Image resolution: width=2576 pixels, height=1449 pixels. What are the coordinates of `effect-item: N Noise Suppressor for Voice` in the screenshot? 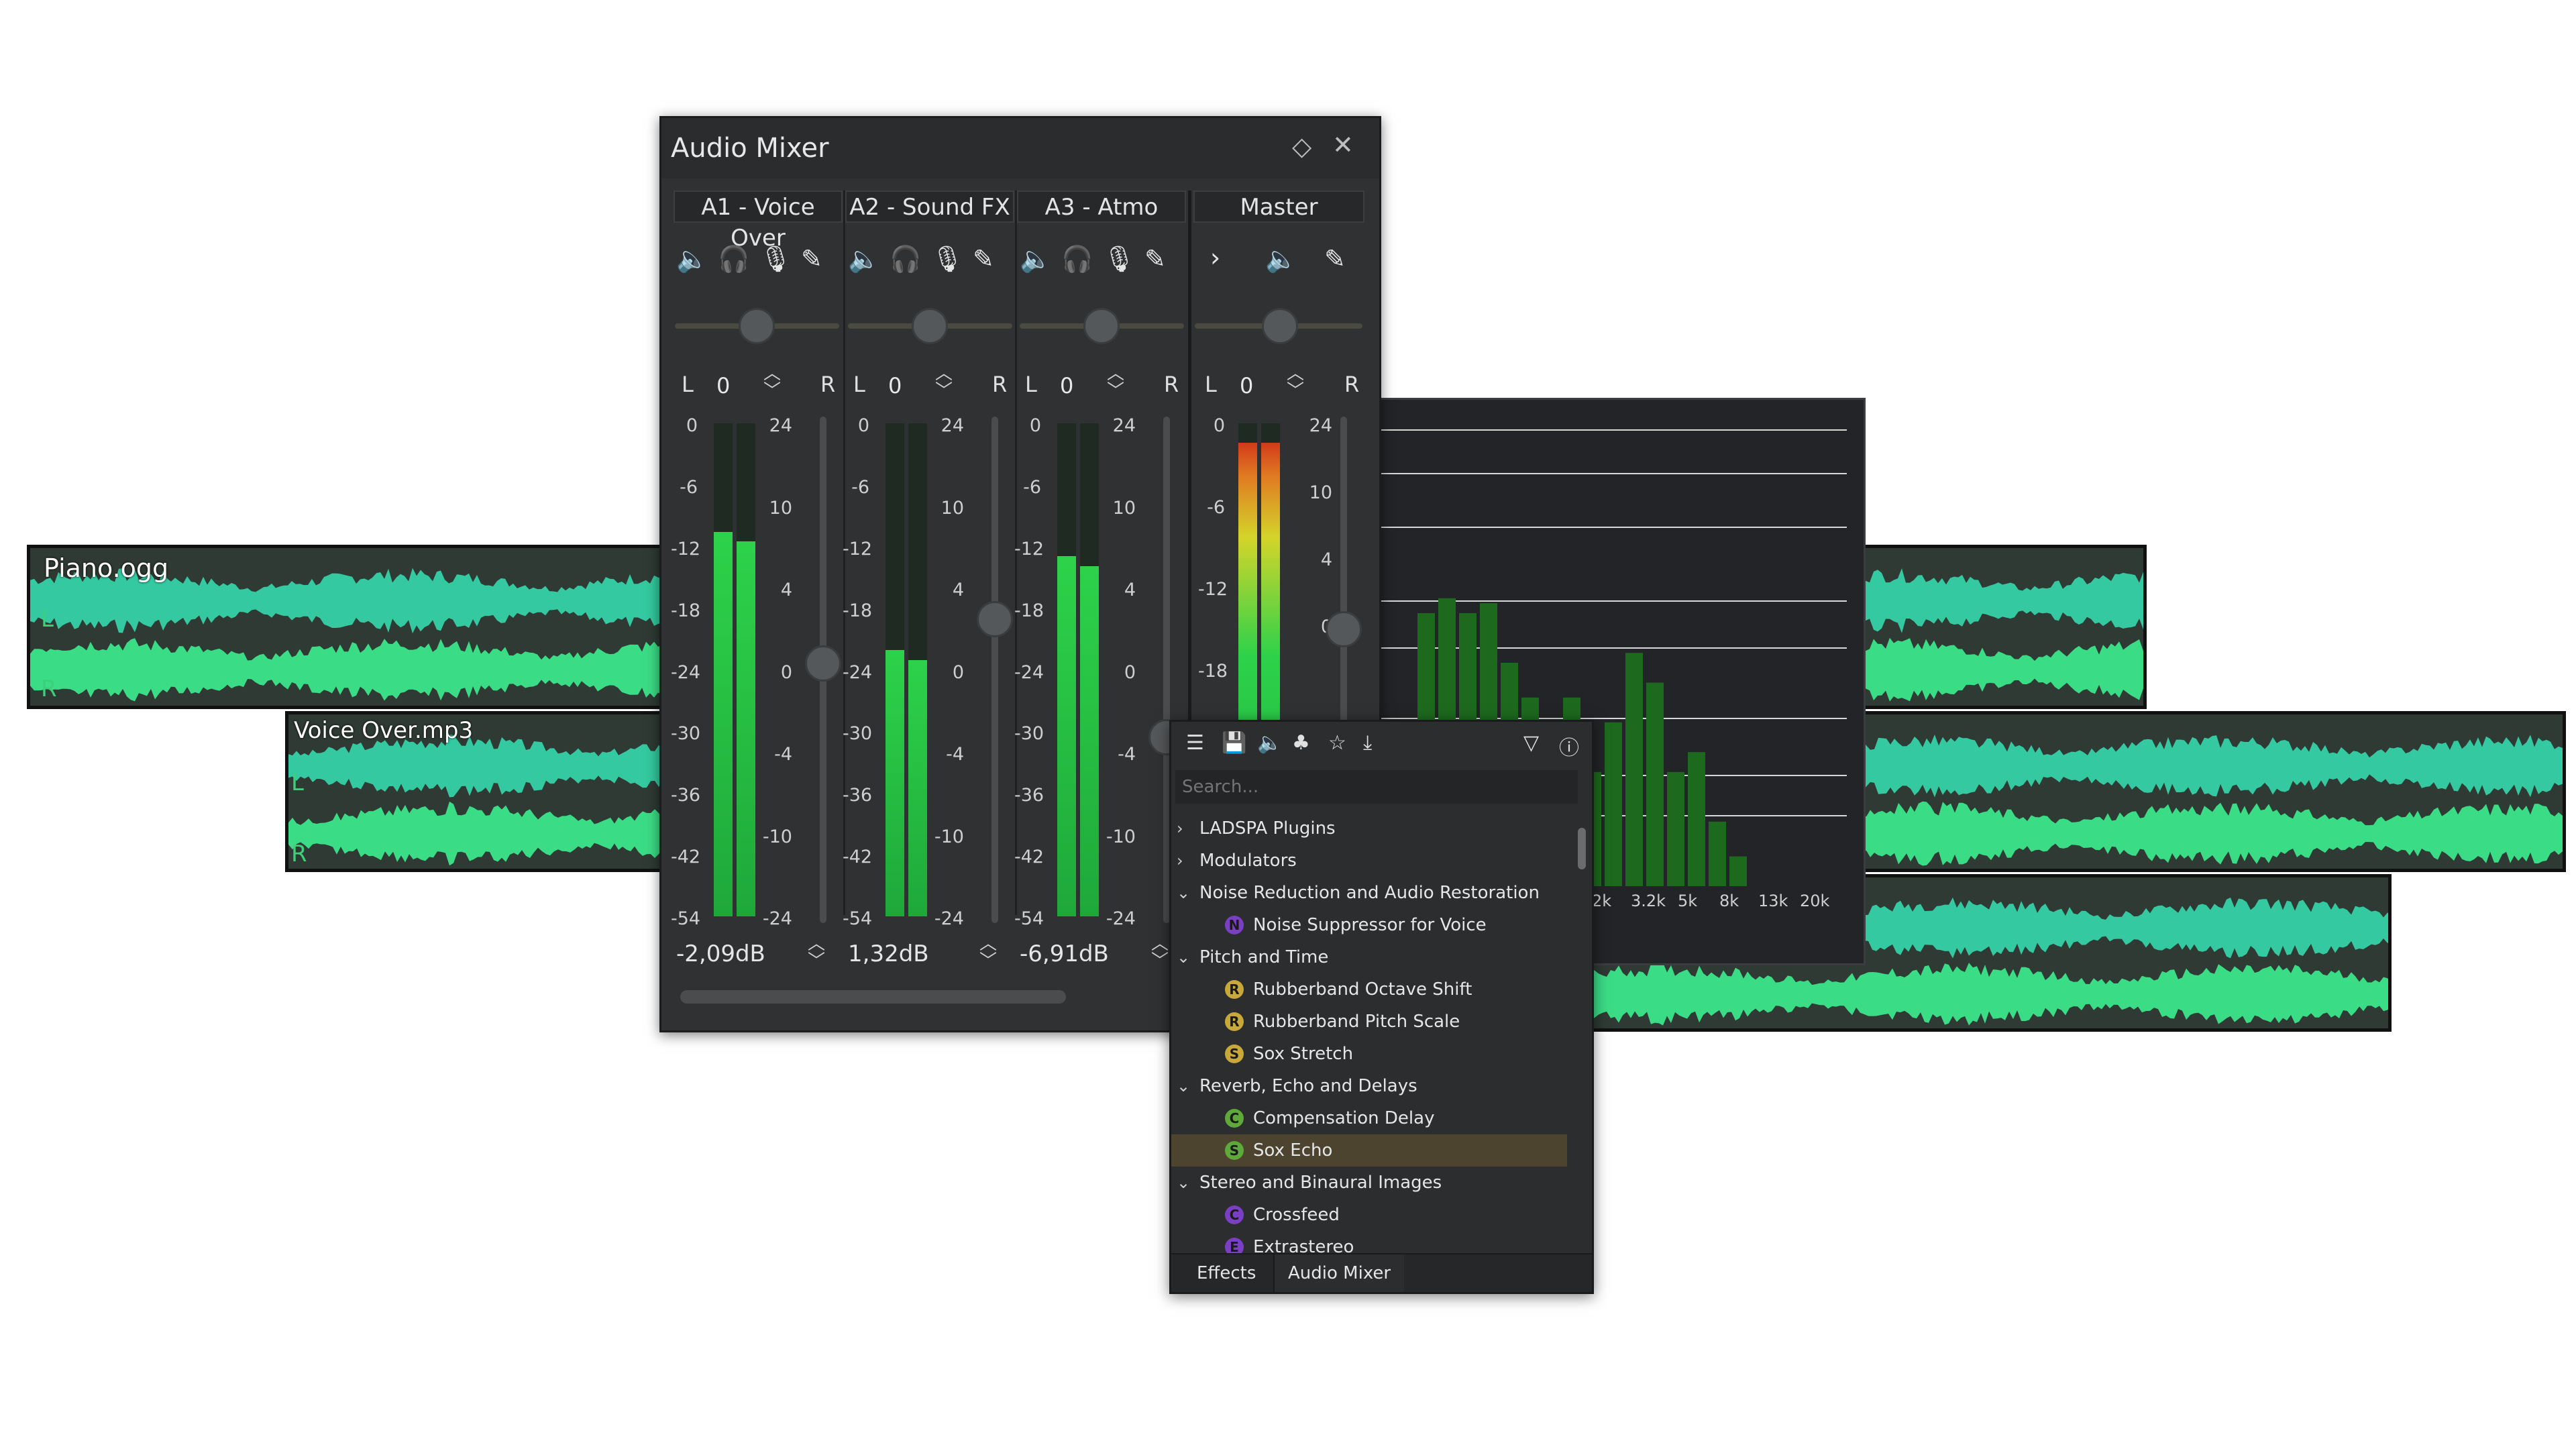 It's located at (1369, 925).